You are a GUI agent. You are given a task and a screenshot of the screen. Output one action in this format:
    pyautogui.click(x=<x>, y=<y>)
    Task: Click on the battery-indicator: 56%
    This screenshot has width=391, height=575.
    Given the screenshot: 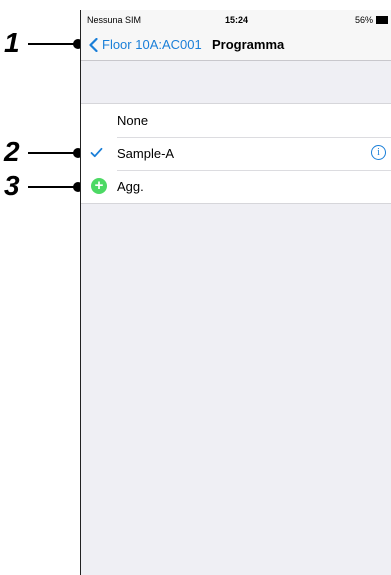 What is the action you would take?
    pyautogui.click(x=371, y=20)
    